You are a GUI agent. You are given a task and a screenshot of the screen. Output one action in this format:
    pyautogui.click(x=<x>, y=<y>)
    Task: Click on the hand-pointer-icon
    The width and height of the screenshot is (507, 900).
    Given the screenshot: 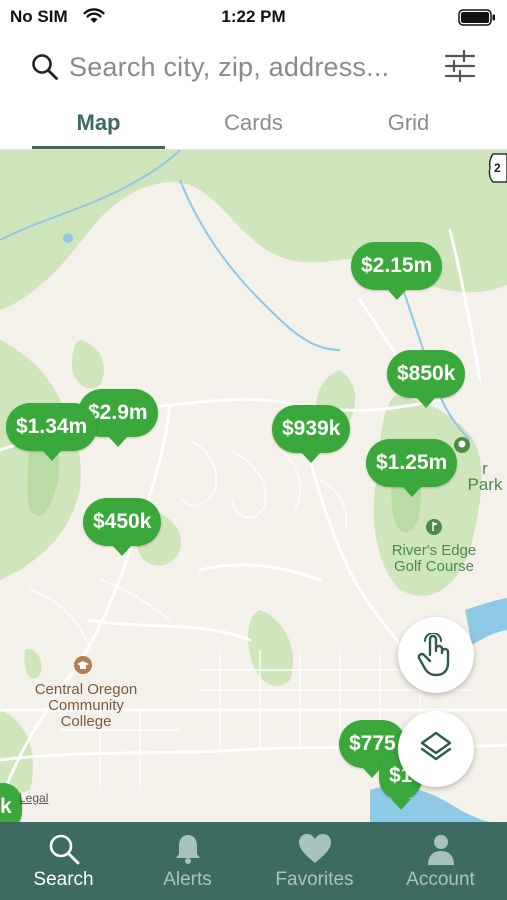 What is the action you would take?
    pyautogui.click(x=433, y=655)
    